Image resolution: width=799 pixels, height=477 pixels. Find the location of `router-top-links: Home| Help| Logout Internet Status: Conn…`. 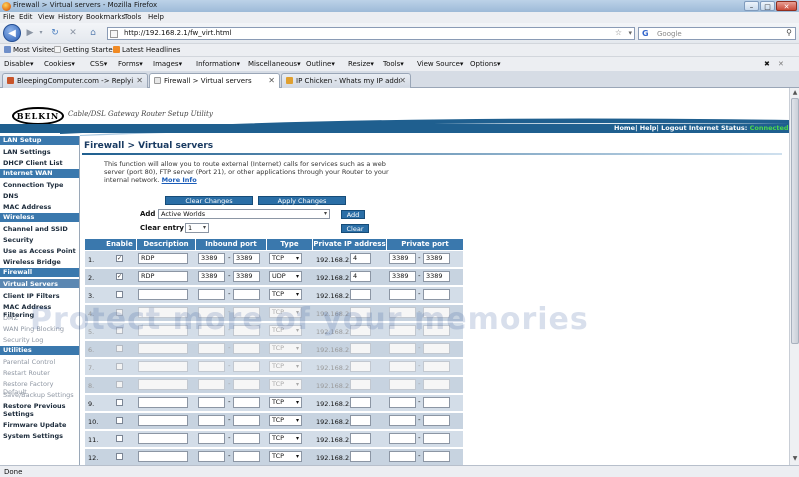

router-top-links: Home| Help| Logout Internet Status: Conn… is located at coordinates (701, 128).